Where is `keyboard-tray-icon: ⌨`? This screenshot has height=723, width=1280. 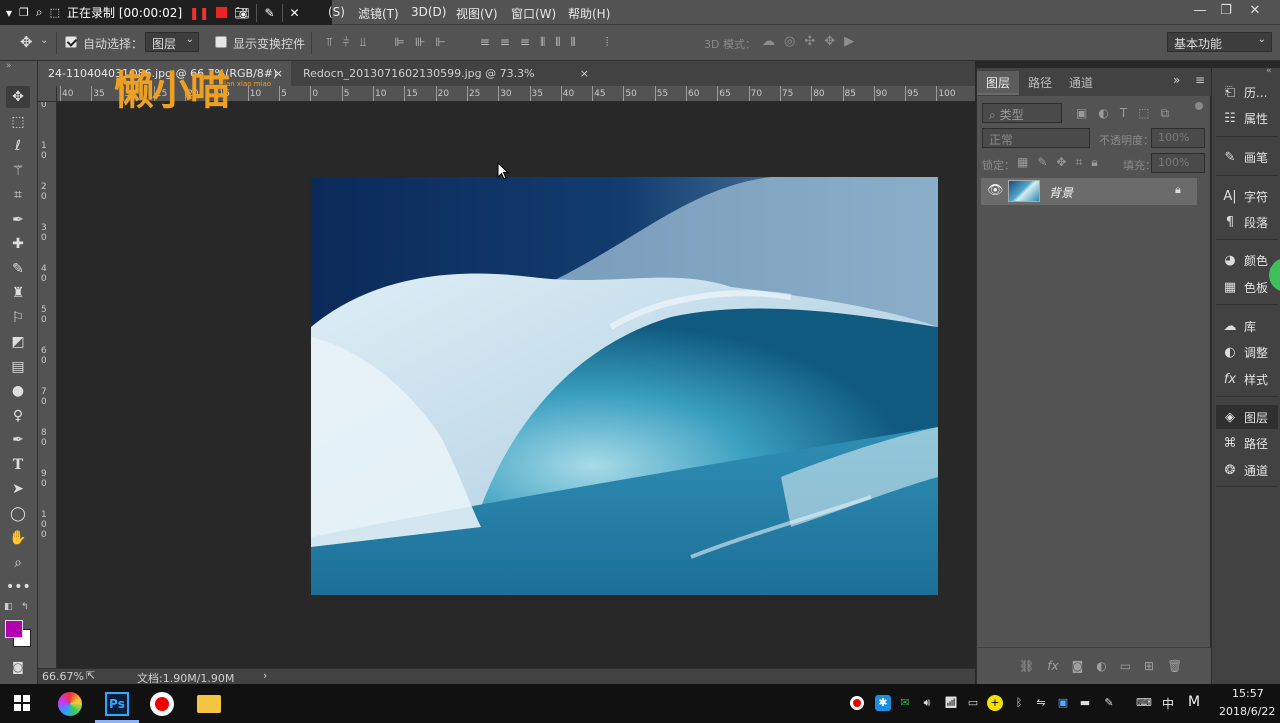 keyboard-tray-icon: ⌨ is located at coordinates (1144, 703).